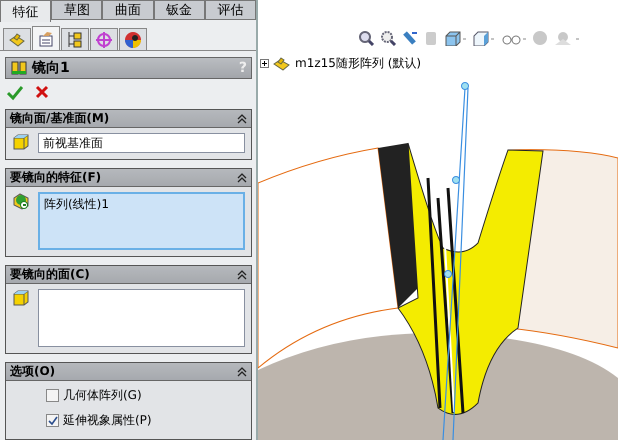  I want to click on color-ball-icon, so click(133, 39).